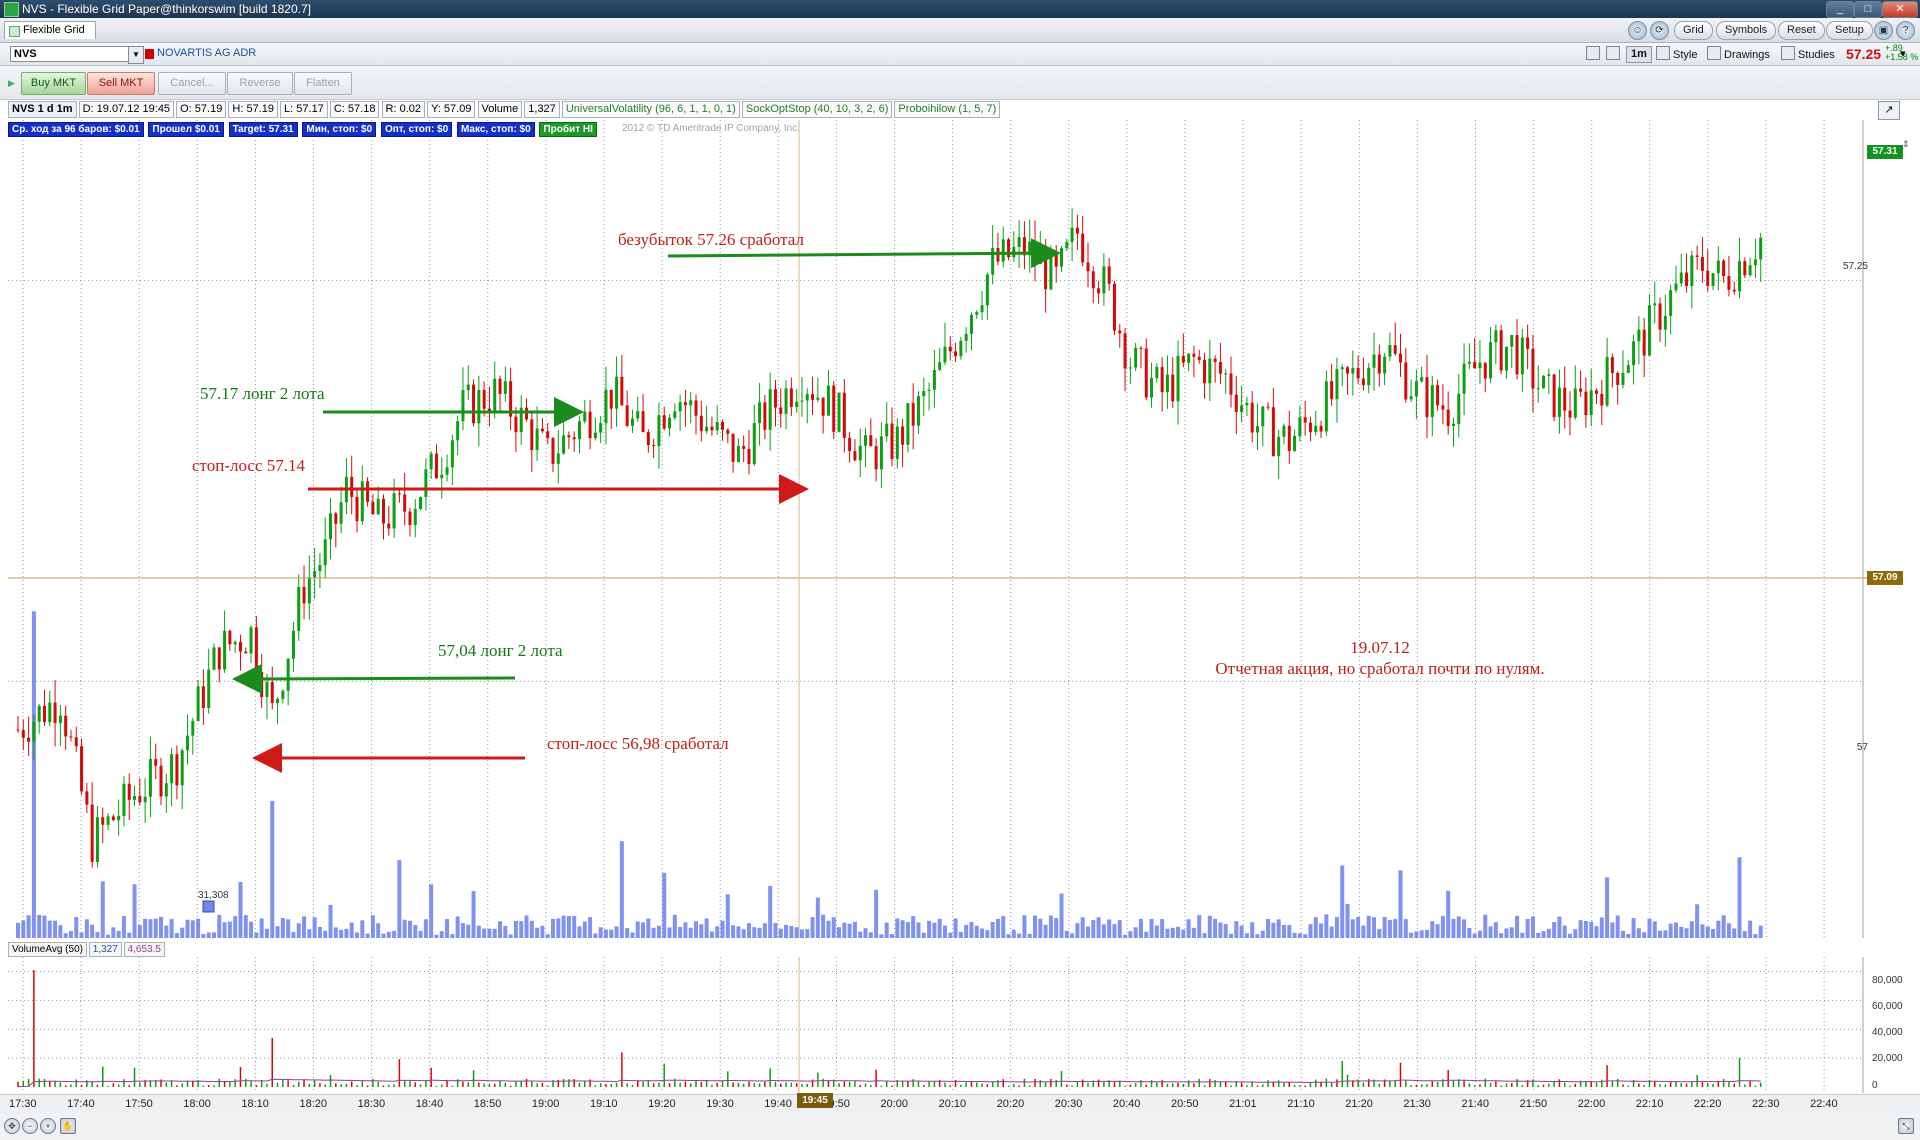 Image resolution: width=1920 pixels, height=1140 pixels. I want to click on symbol-dropdown-icon: ▼, so click(136, 55).